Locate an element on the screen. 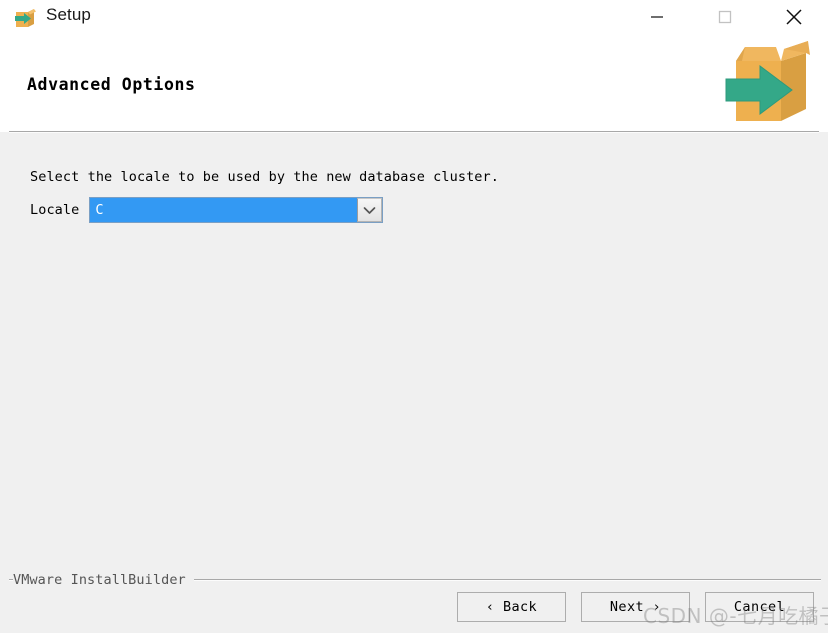 The height and width of the screenshot is (633, 828). locale-value: C is located at coordinates (224, 210).